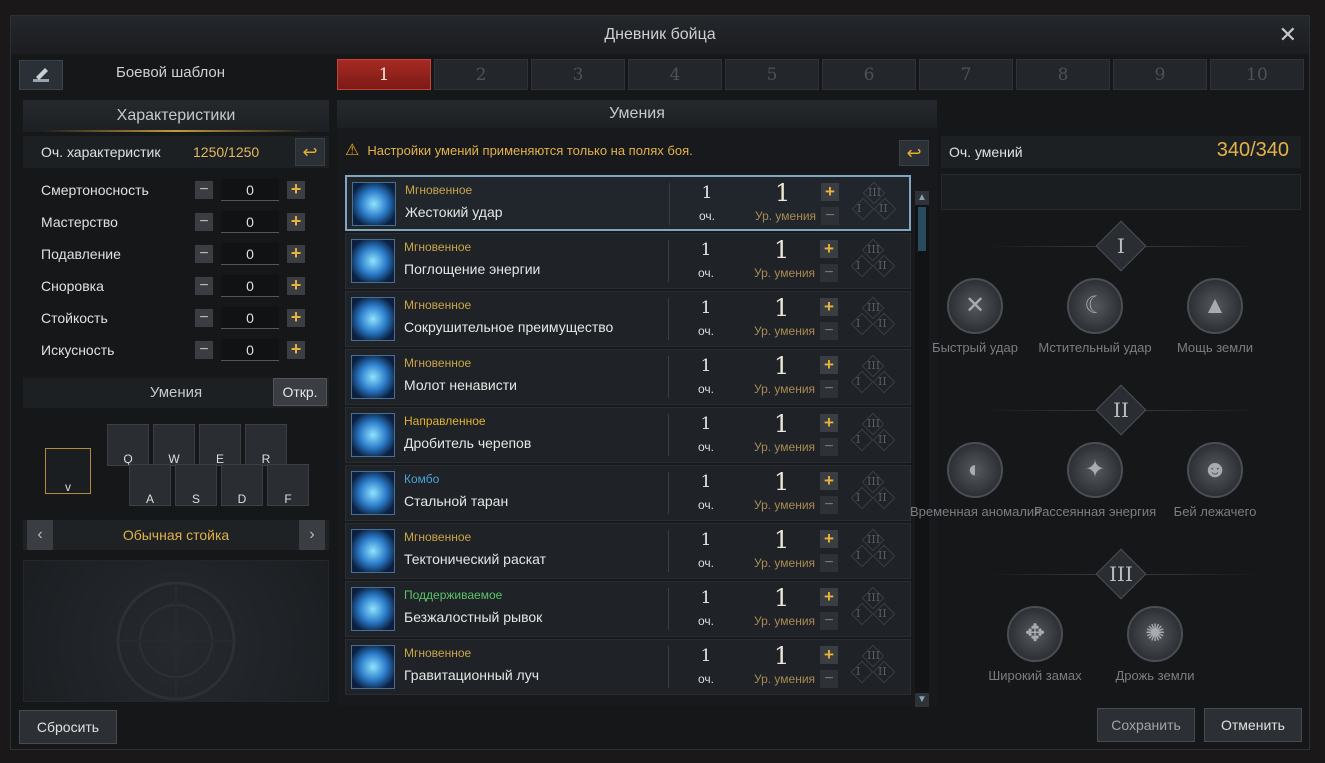 The width and height of the screenshot is (1325, 763). I want to click on skill-list-scrollbar: ▲ ▼, so click(922, 449).